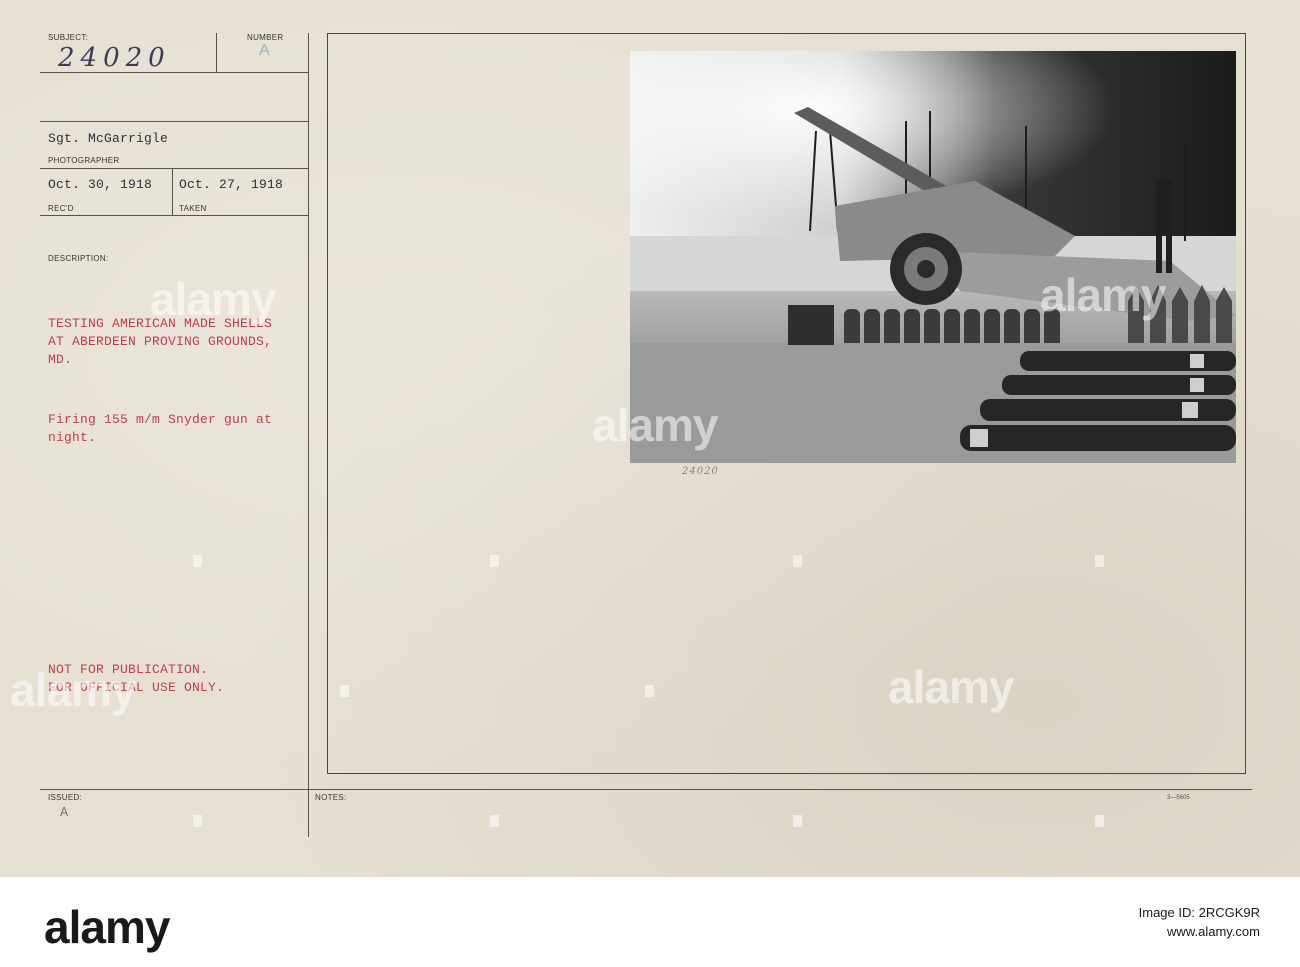 Image resolution: width=1300 pixels, height=967 pixels. Describe the element at coordinates (174, 215) in the screenshot. I see `rule-dates-bottom` at that location.